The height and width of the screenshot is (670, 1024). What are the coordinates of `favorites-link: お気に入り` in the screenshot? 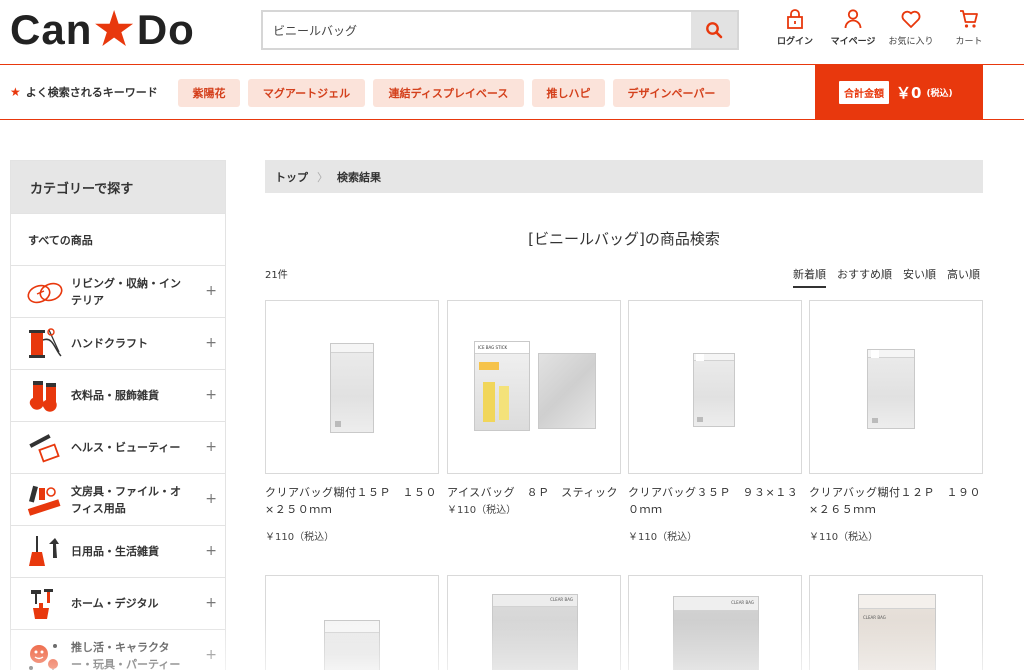 It's located at (911, 27).